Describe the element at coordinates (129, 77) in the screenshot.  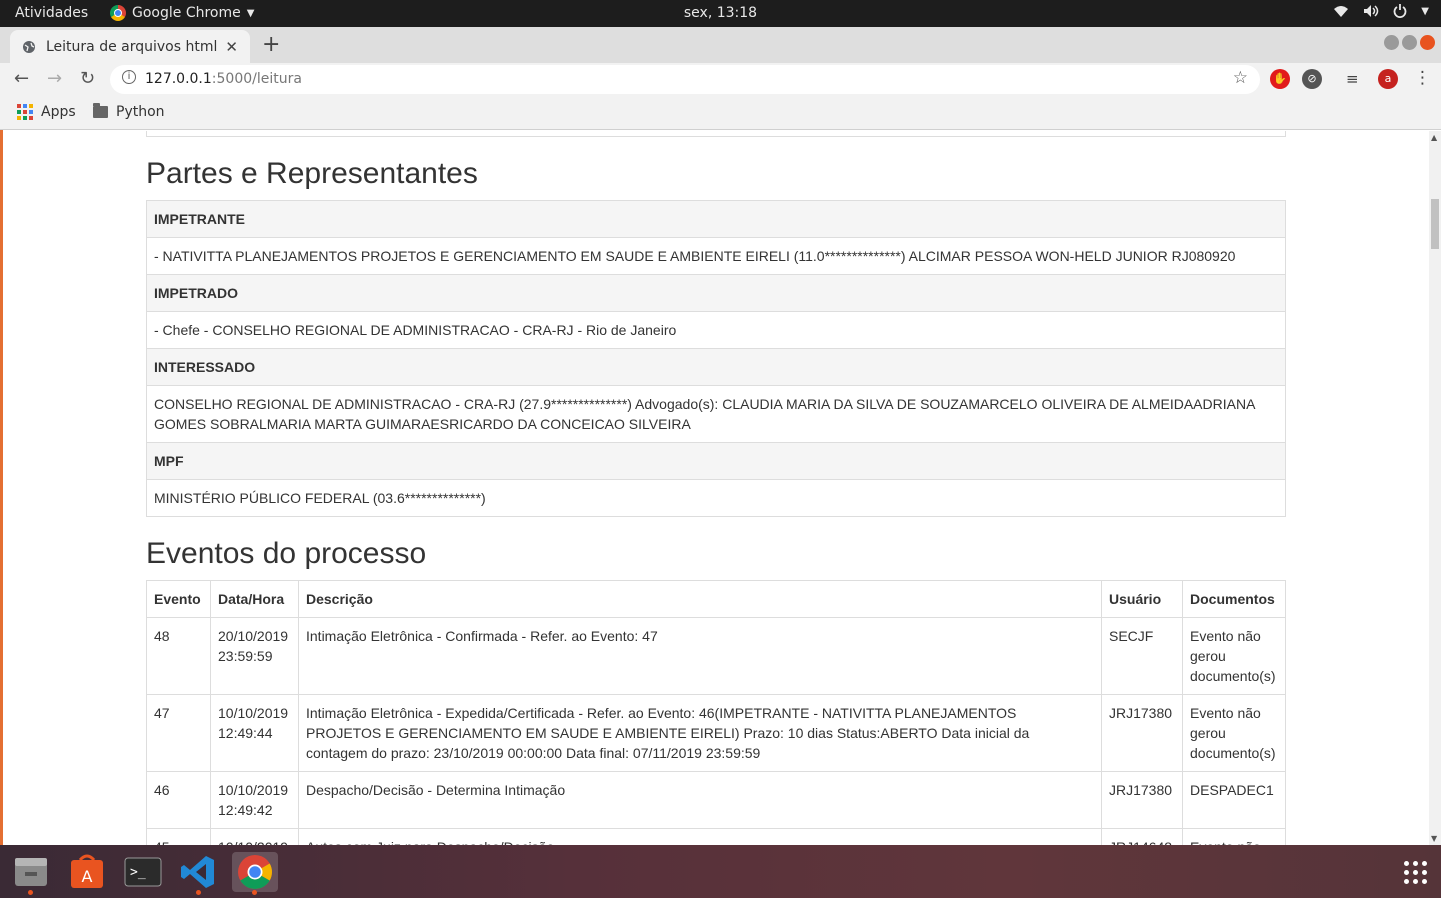
I see `site-info-icon: i` at that location.